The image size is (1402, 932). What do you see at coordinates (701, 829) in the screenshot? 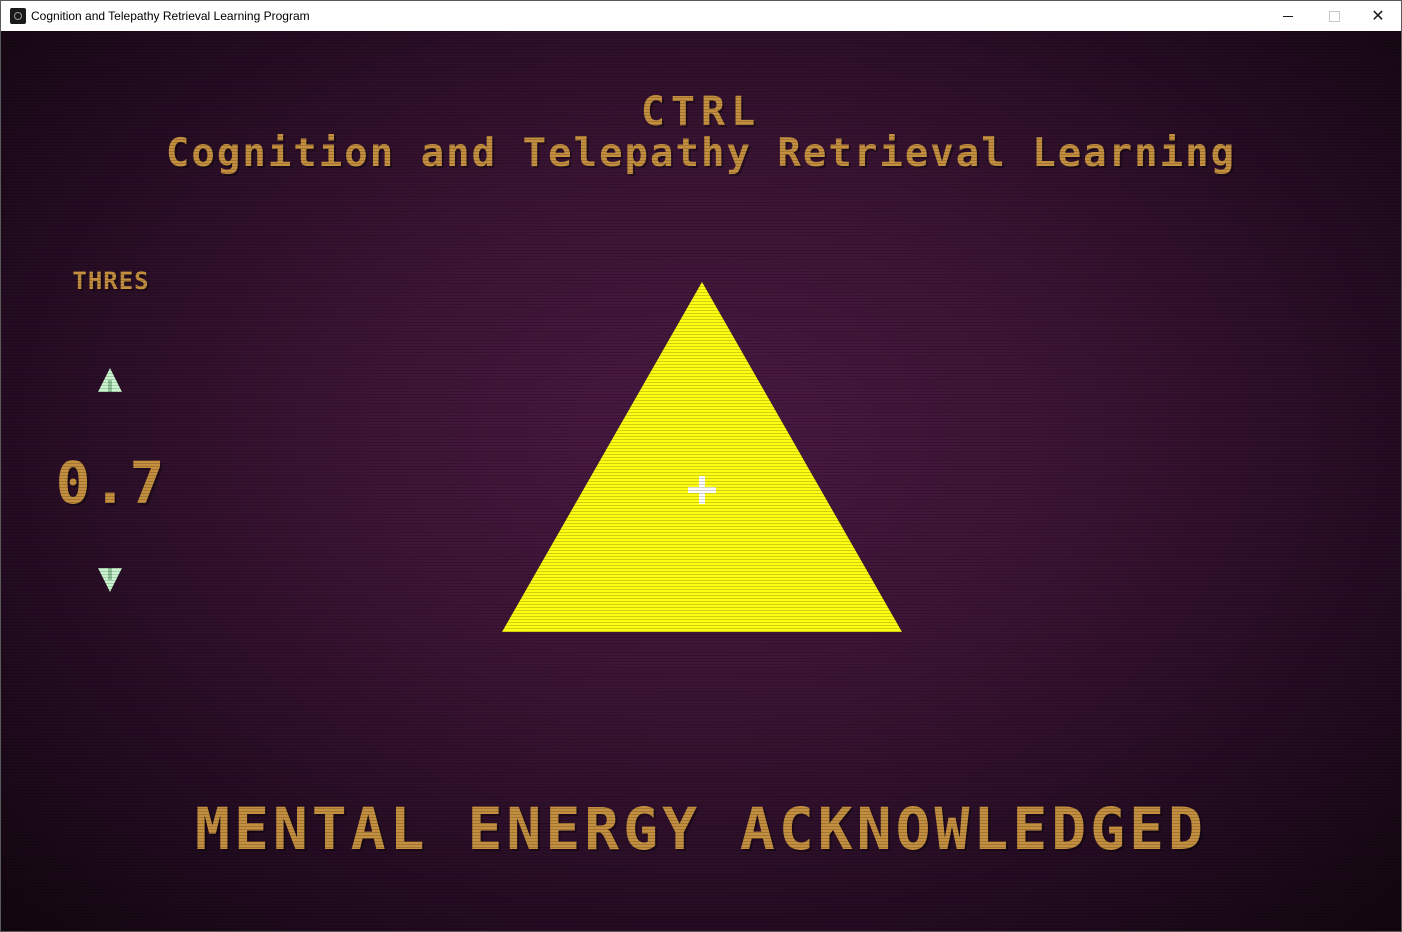
I see `status-message: MENTAL ENERGY ACKNOWLEDGED` at bounding box center [701, 829].